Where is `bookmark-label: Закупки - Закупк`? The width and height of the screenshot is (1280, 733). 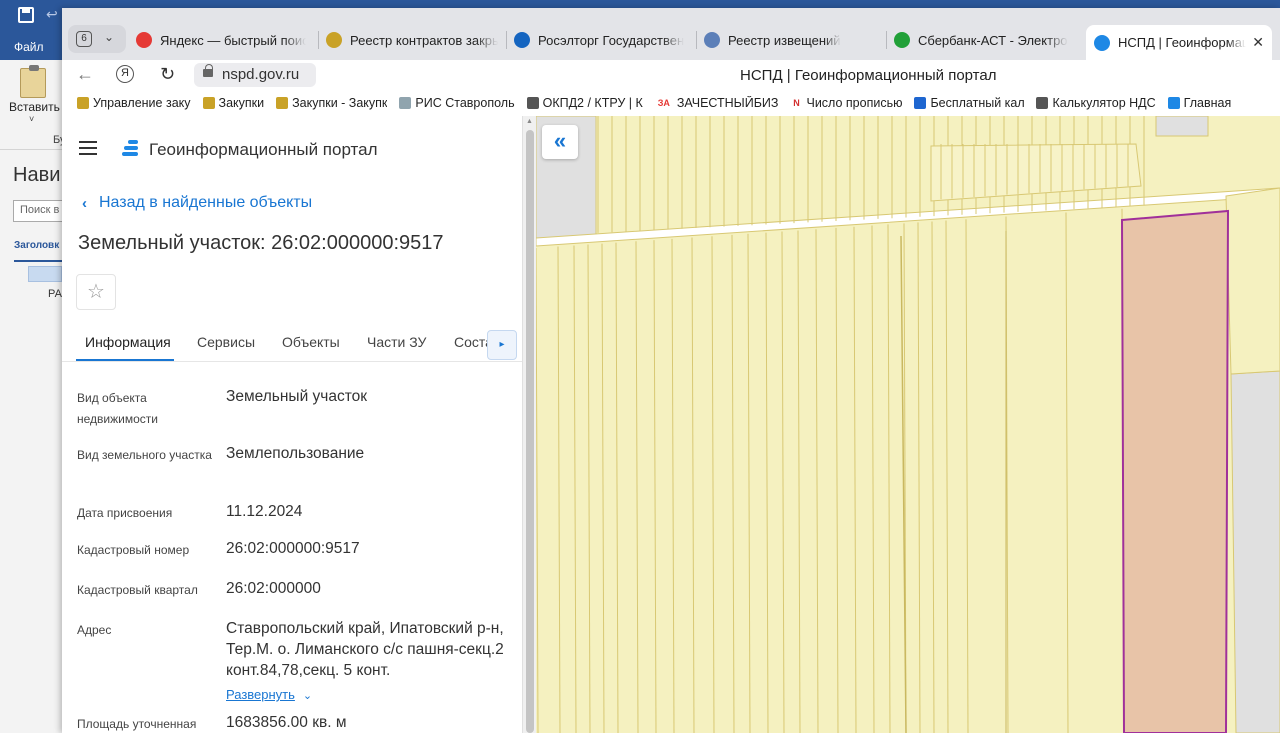 bookmark-label: Закупки - Закупк is located at coordinates (340, 103).